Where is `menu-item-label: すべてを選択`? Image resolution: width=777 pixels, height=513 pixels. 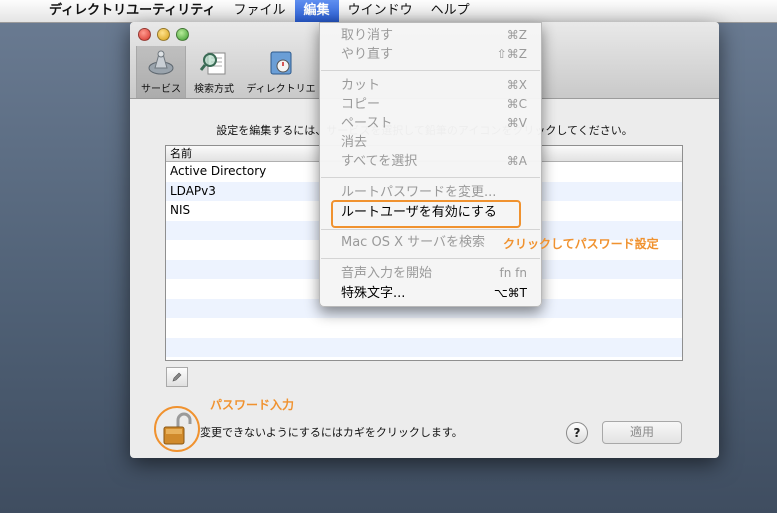
menu-item-label: すべてを選択 is located at coordinates (379, 161).